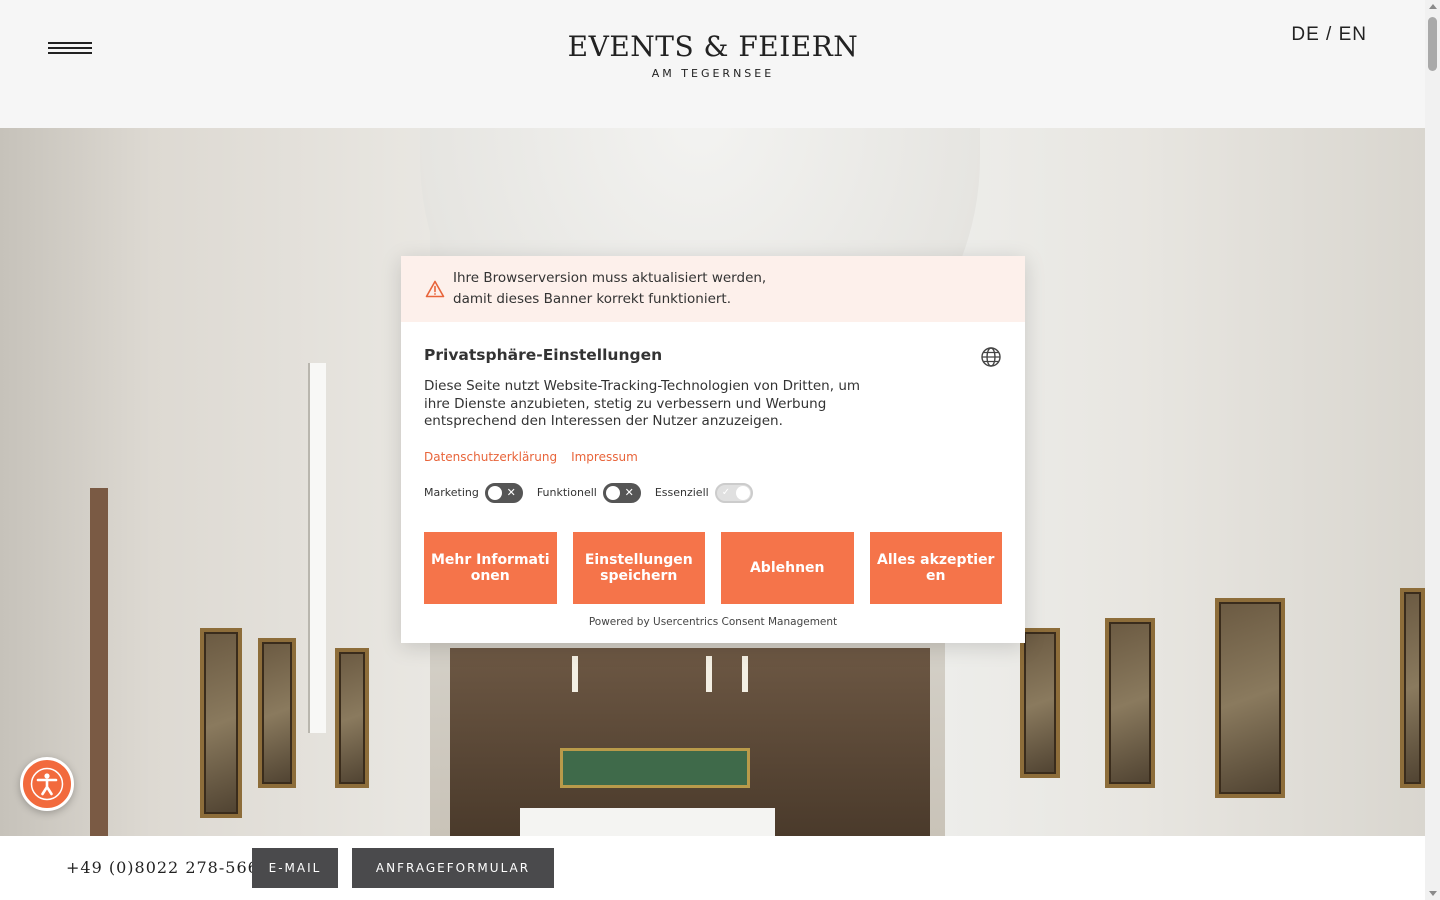 This screenshot has height=900, width=1440. Describe the element at coordinates (435, 289) in the screenshot. I see `warning-triangle-icon` at that location.